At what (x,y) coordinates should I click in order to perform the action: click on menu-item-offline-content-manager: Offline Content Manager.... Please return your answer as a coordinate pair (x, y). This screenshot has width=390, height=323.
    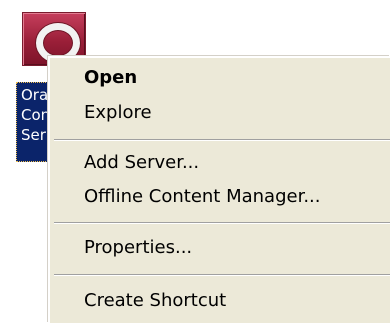
    Looking at the image, I should click on (202, 197).